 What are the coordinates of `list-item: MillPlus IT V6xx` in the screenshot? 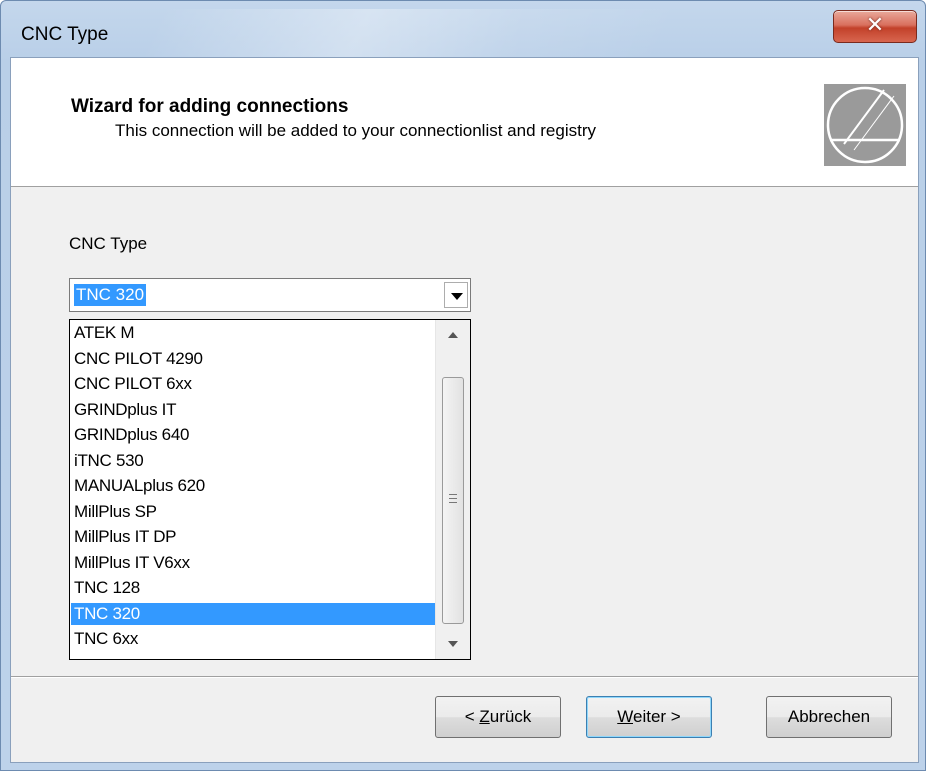 It's located at (253, 563).